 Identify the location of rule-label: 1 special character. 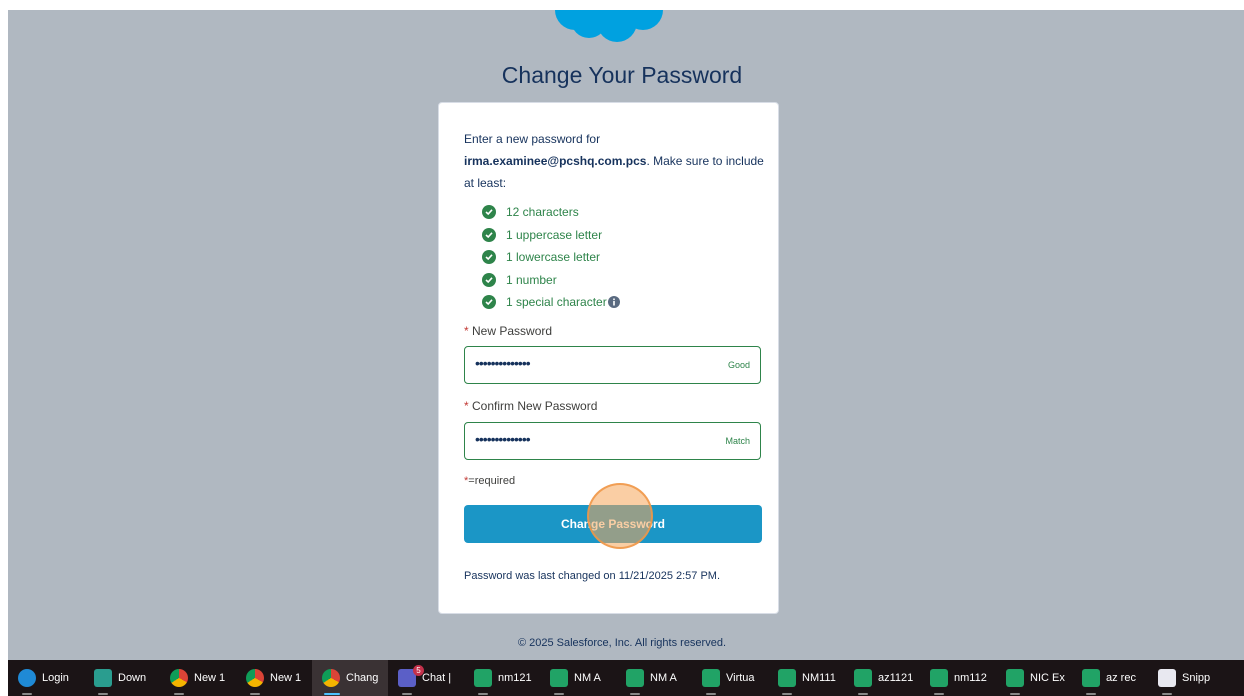
(556, 302).